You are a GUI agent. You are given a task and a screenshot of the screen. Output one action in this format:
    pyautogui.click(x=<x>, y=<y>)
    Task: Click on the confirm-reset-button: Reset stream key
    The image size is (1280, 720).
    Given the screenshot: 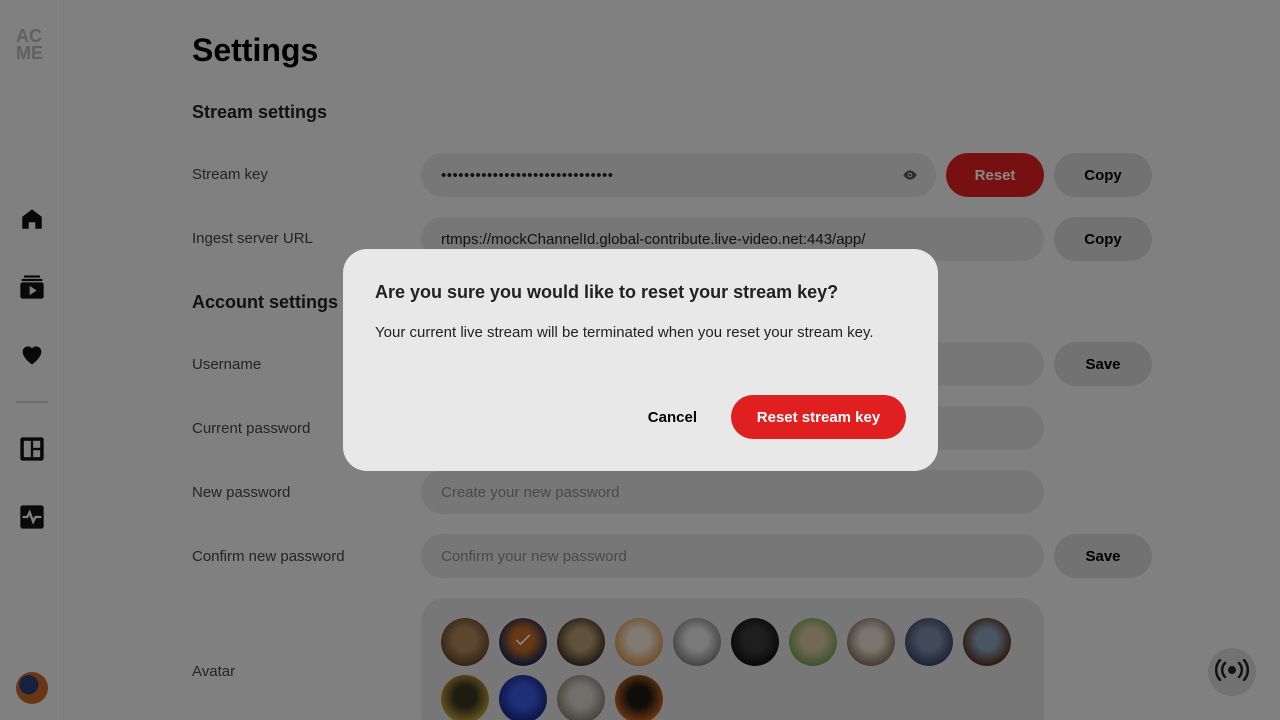 What is the action you would take?
    pyautogui.click(x=818, y=417)
    